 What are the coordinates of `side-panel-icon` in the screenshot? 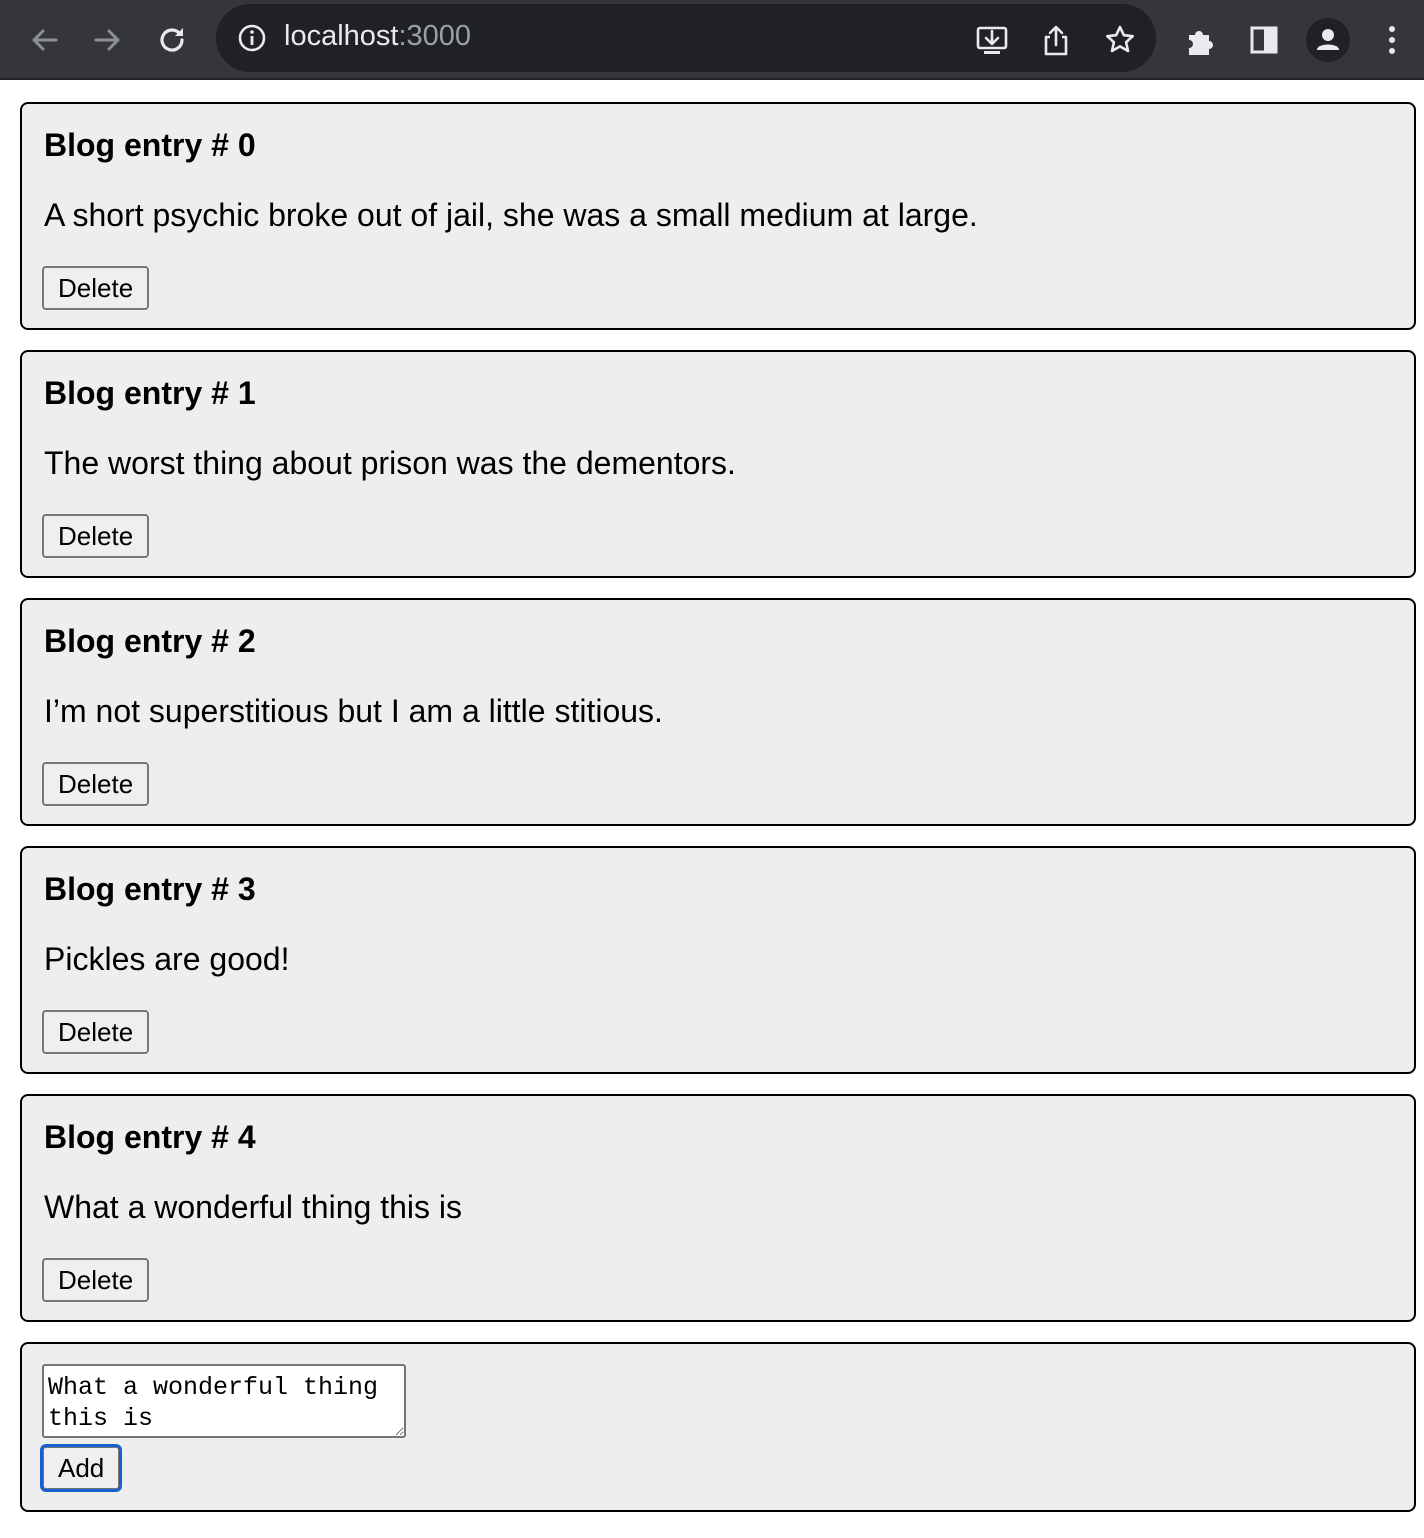 It's located at (1264, 40).